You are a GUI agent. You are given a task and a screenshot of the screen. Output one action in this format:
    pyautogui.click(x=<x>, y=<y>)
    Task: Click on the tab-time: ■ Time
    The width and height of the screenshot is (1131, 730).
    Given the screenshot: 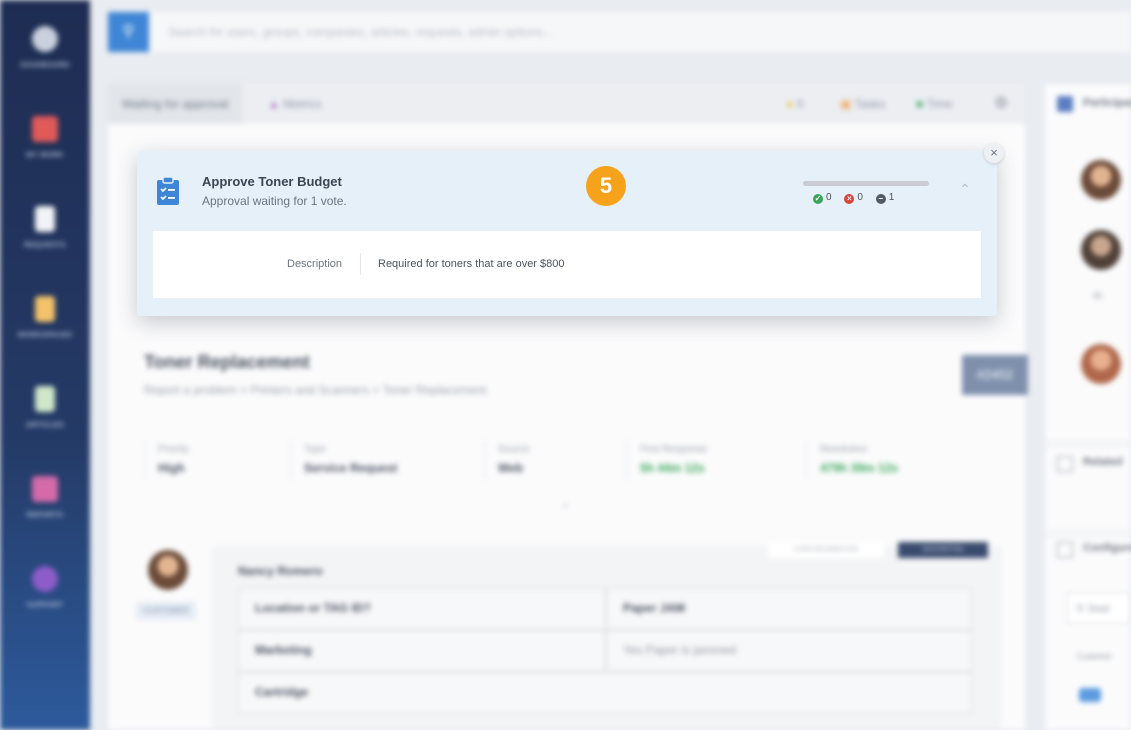 What is the action you would take?
    pyautogui.click(x=934, y=104)
    